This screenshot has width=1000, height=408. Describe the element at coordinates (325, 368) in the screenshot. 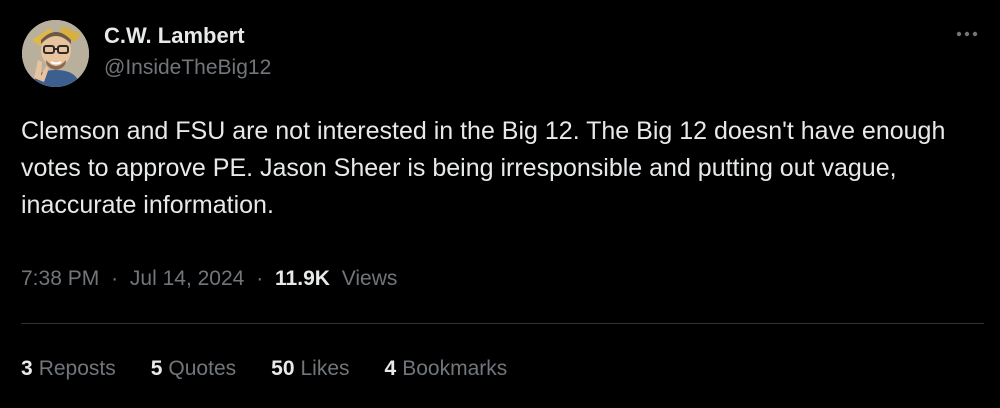

I see `likes-label: Likes` at that location.